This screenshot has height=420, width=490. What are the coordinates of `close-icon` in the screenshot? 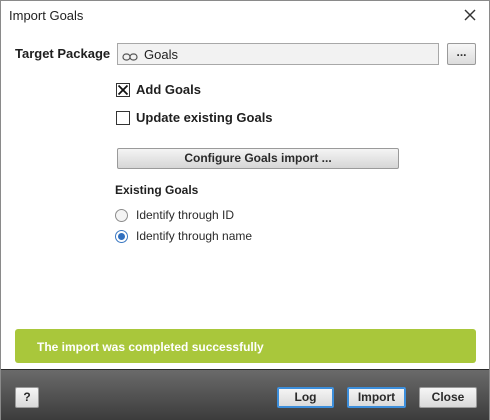 It's located at (470, 15).